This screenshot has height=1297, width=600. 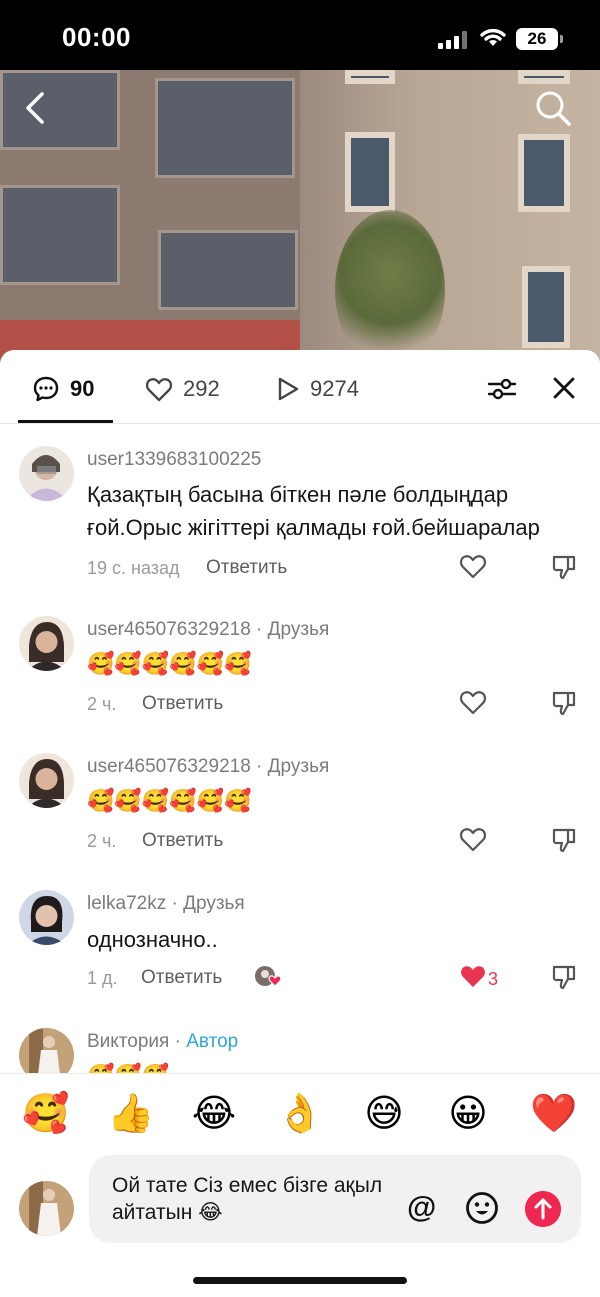 I want to click on comment-time: 19 с. назад, so click(x=133, y=568).